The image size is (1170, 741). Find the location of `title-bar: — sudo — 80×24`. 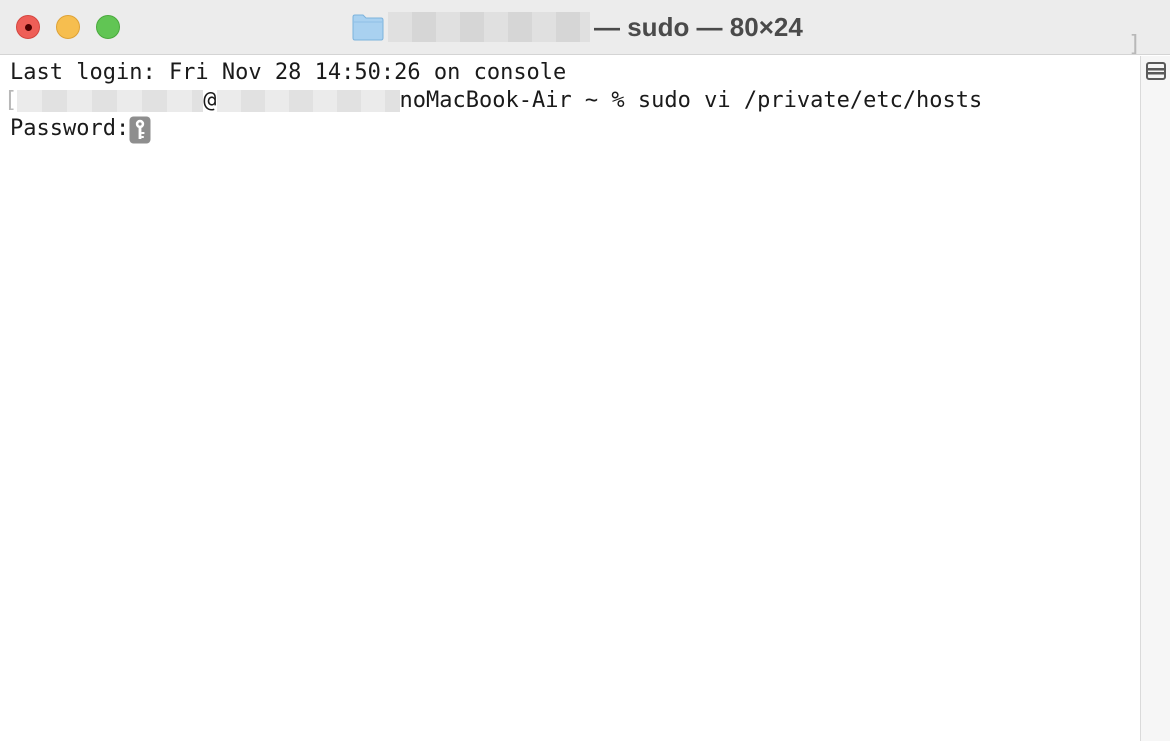

title-bar: — sudo — 80×24 is located at coordinates (585, 27).